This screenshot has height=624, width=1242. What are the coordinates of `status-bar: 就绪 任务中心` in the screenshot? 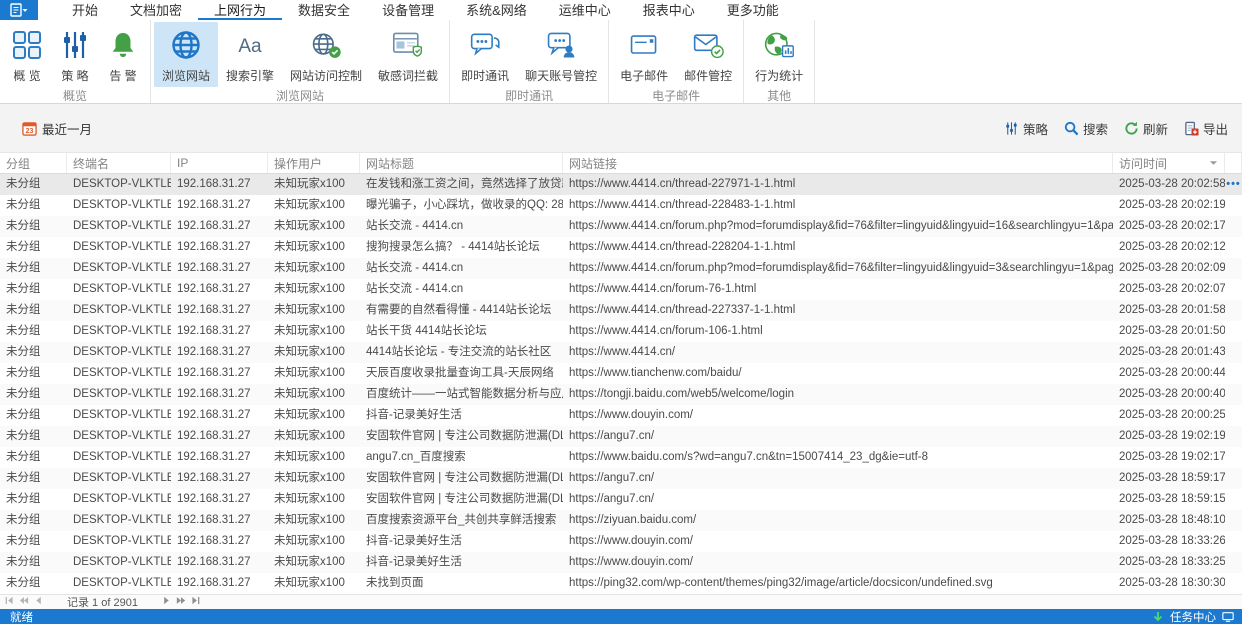 It's located at (621, 616).